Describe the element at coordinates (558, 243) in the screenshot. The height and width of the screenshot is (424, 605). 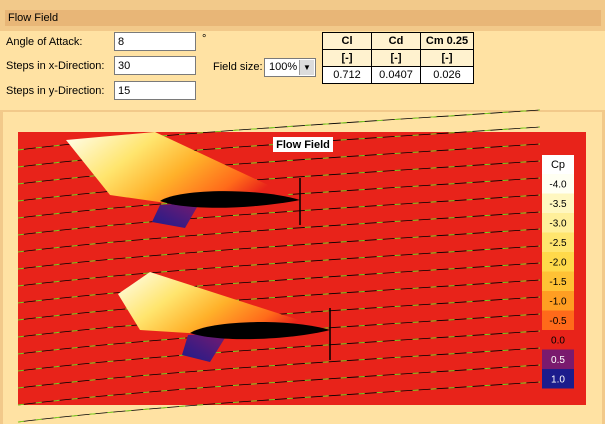
I see `legend-label: -2.5` at that location.